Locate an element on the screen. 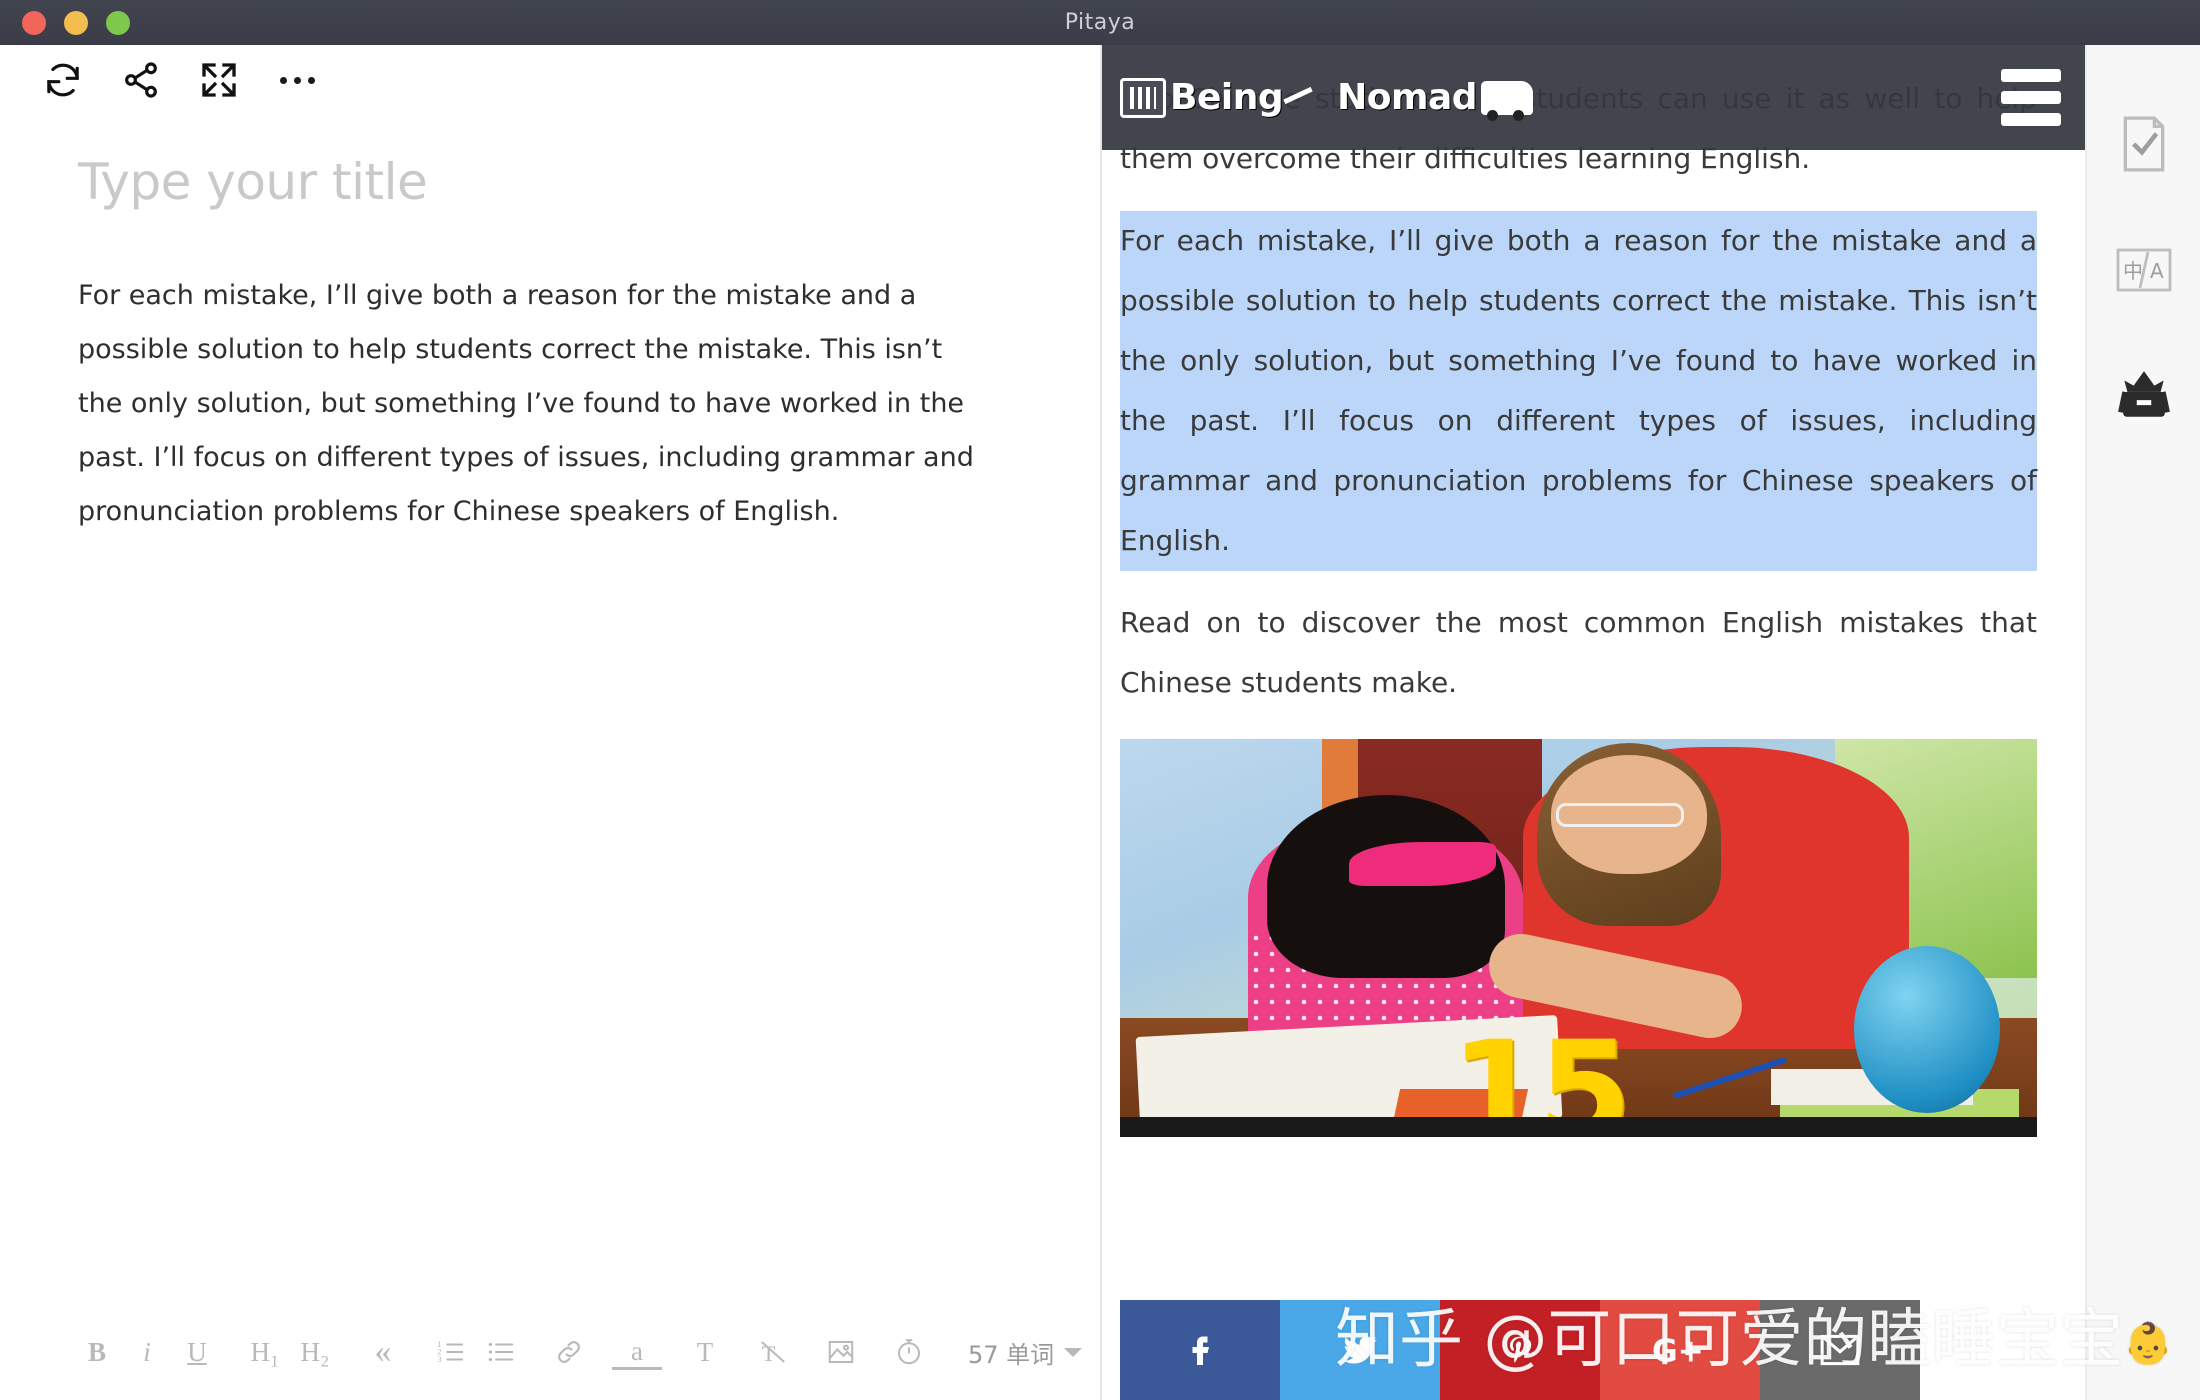 This screenshot has width=2200, height=1400. pinterest-share-button is located at coordinates (1520, 1350).